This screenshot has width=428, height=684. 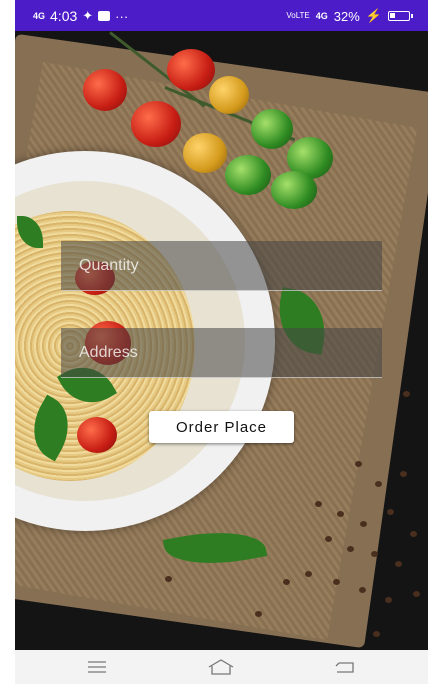 I want to click on back-button, so click(x=345, y=667).